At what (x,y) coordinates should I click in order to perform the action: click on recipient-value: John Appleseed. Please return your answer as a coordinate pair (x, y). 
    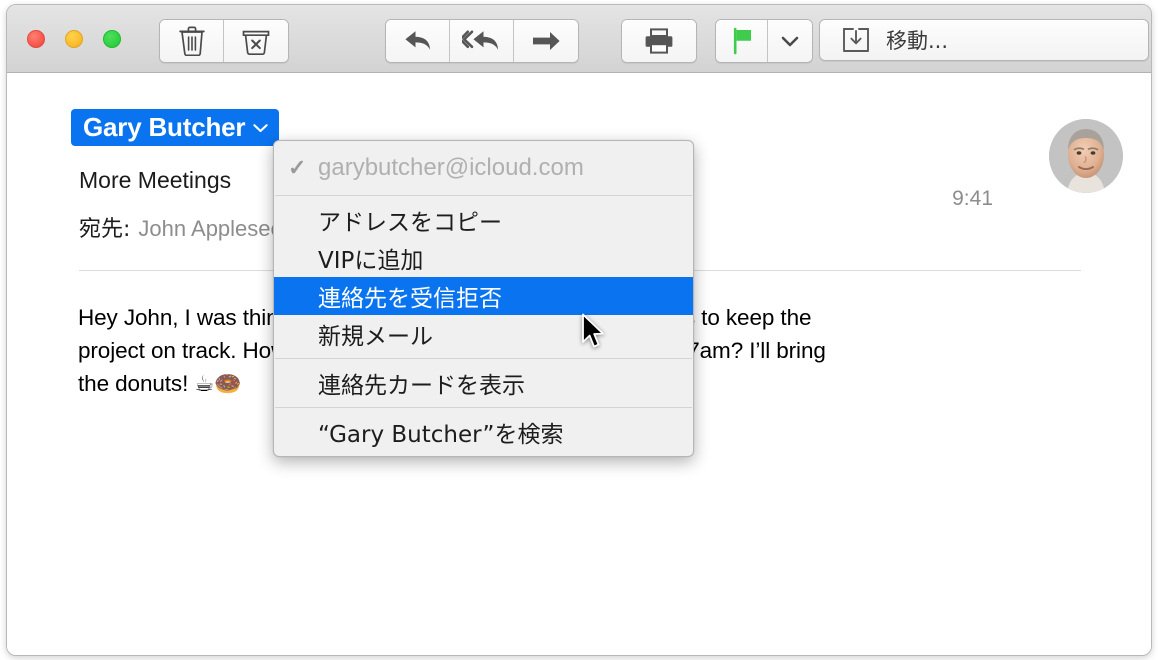
    Looking at the image, I should click on (216, 229).